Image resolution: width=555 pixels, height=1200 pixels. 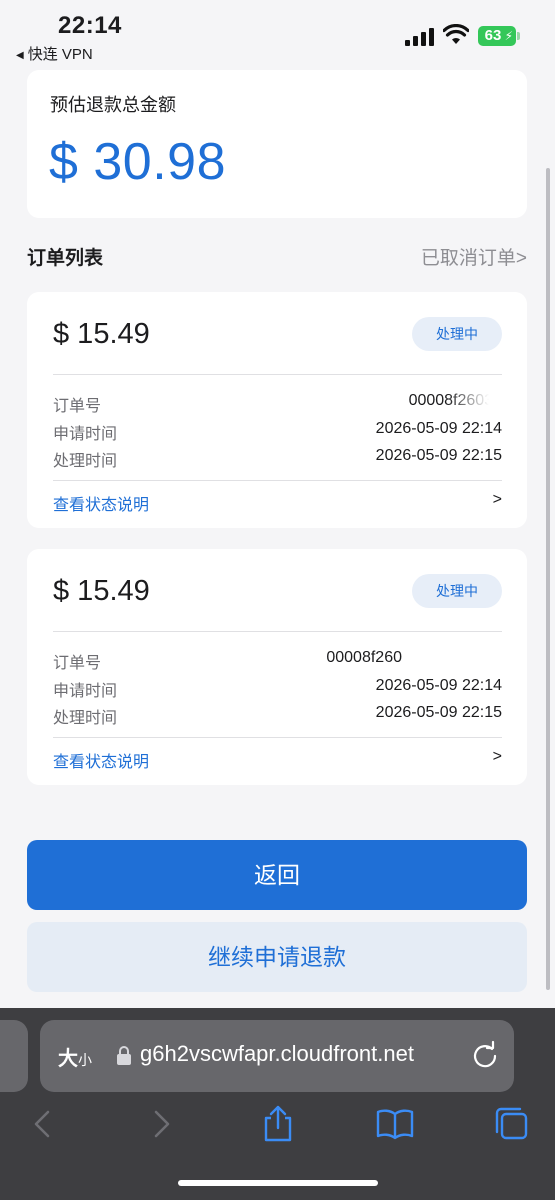 I want to click on continue-refund-button: 继续申请退款, so click(x=277, y=957).